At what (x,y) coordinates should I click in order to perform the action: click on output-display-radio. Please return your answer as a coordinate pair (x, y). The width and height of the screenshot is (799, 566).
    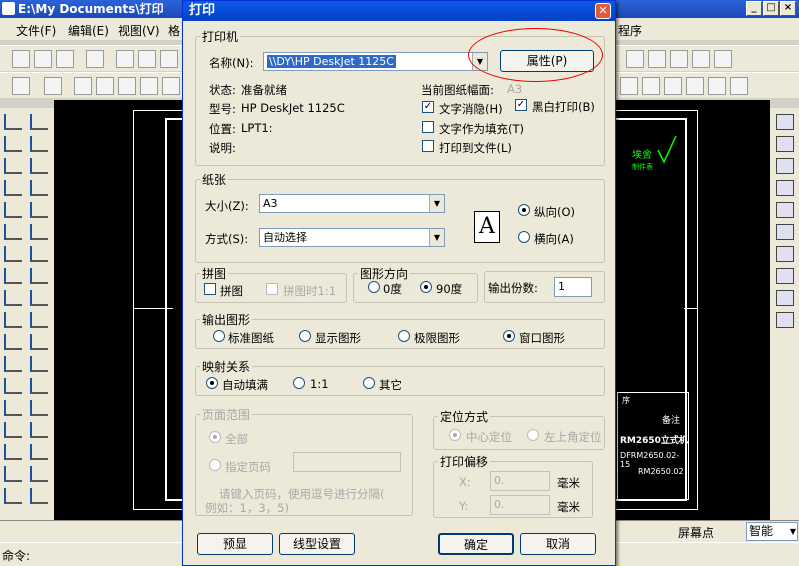
    Looking at the image, I should click on (305, 336).